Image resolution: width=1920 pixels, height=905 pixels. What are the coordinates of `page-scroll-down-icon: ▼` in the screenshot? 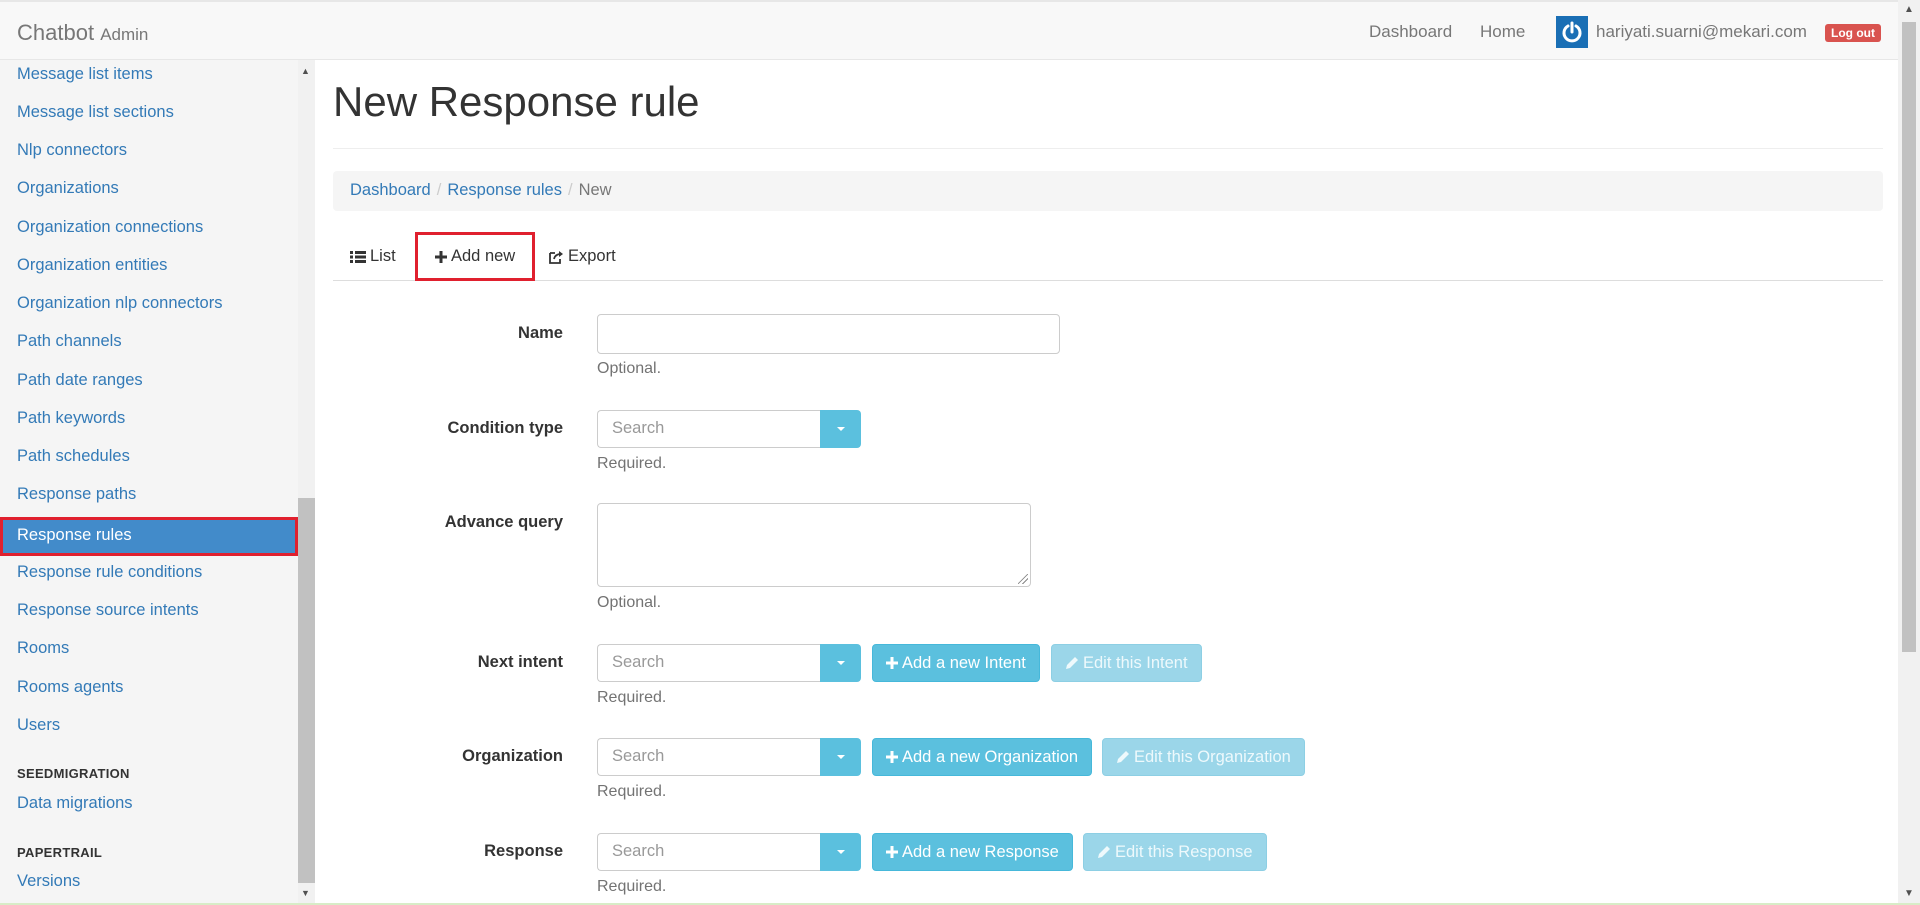 It's located at (1909, 893).